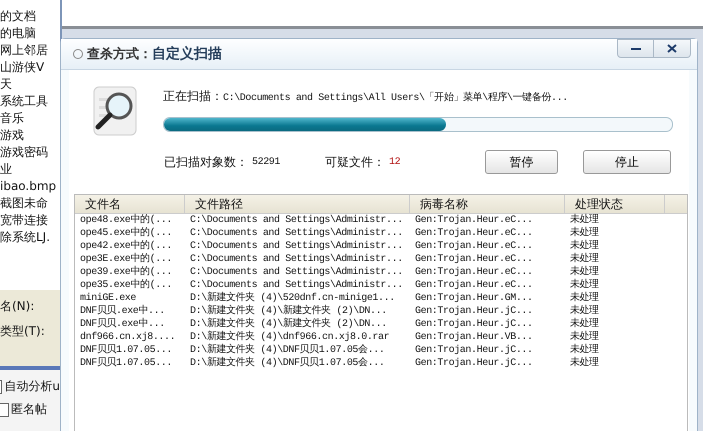 The image size is (703, 431). Describe the element at coordinates (615, 204) in the screenshot. I see `column-header: 处理状态` at that location.